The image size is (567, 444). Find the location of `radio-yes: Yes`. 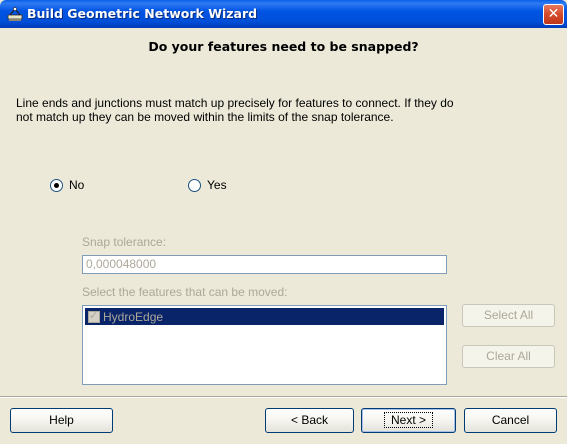

radio-yes: Yes is located at coordinates (207, 185).